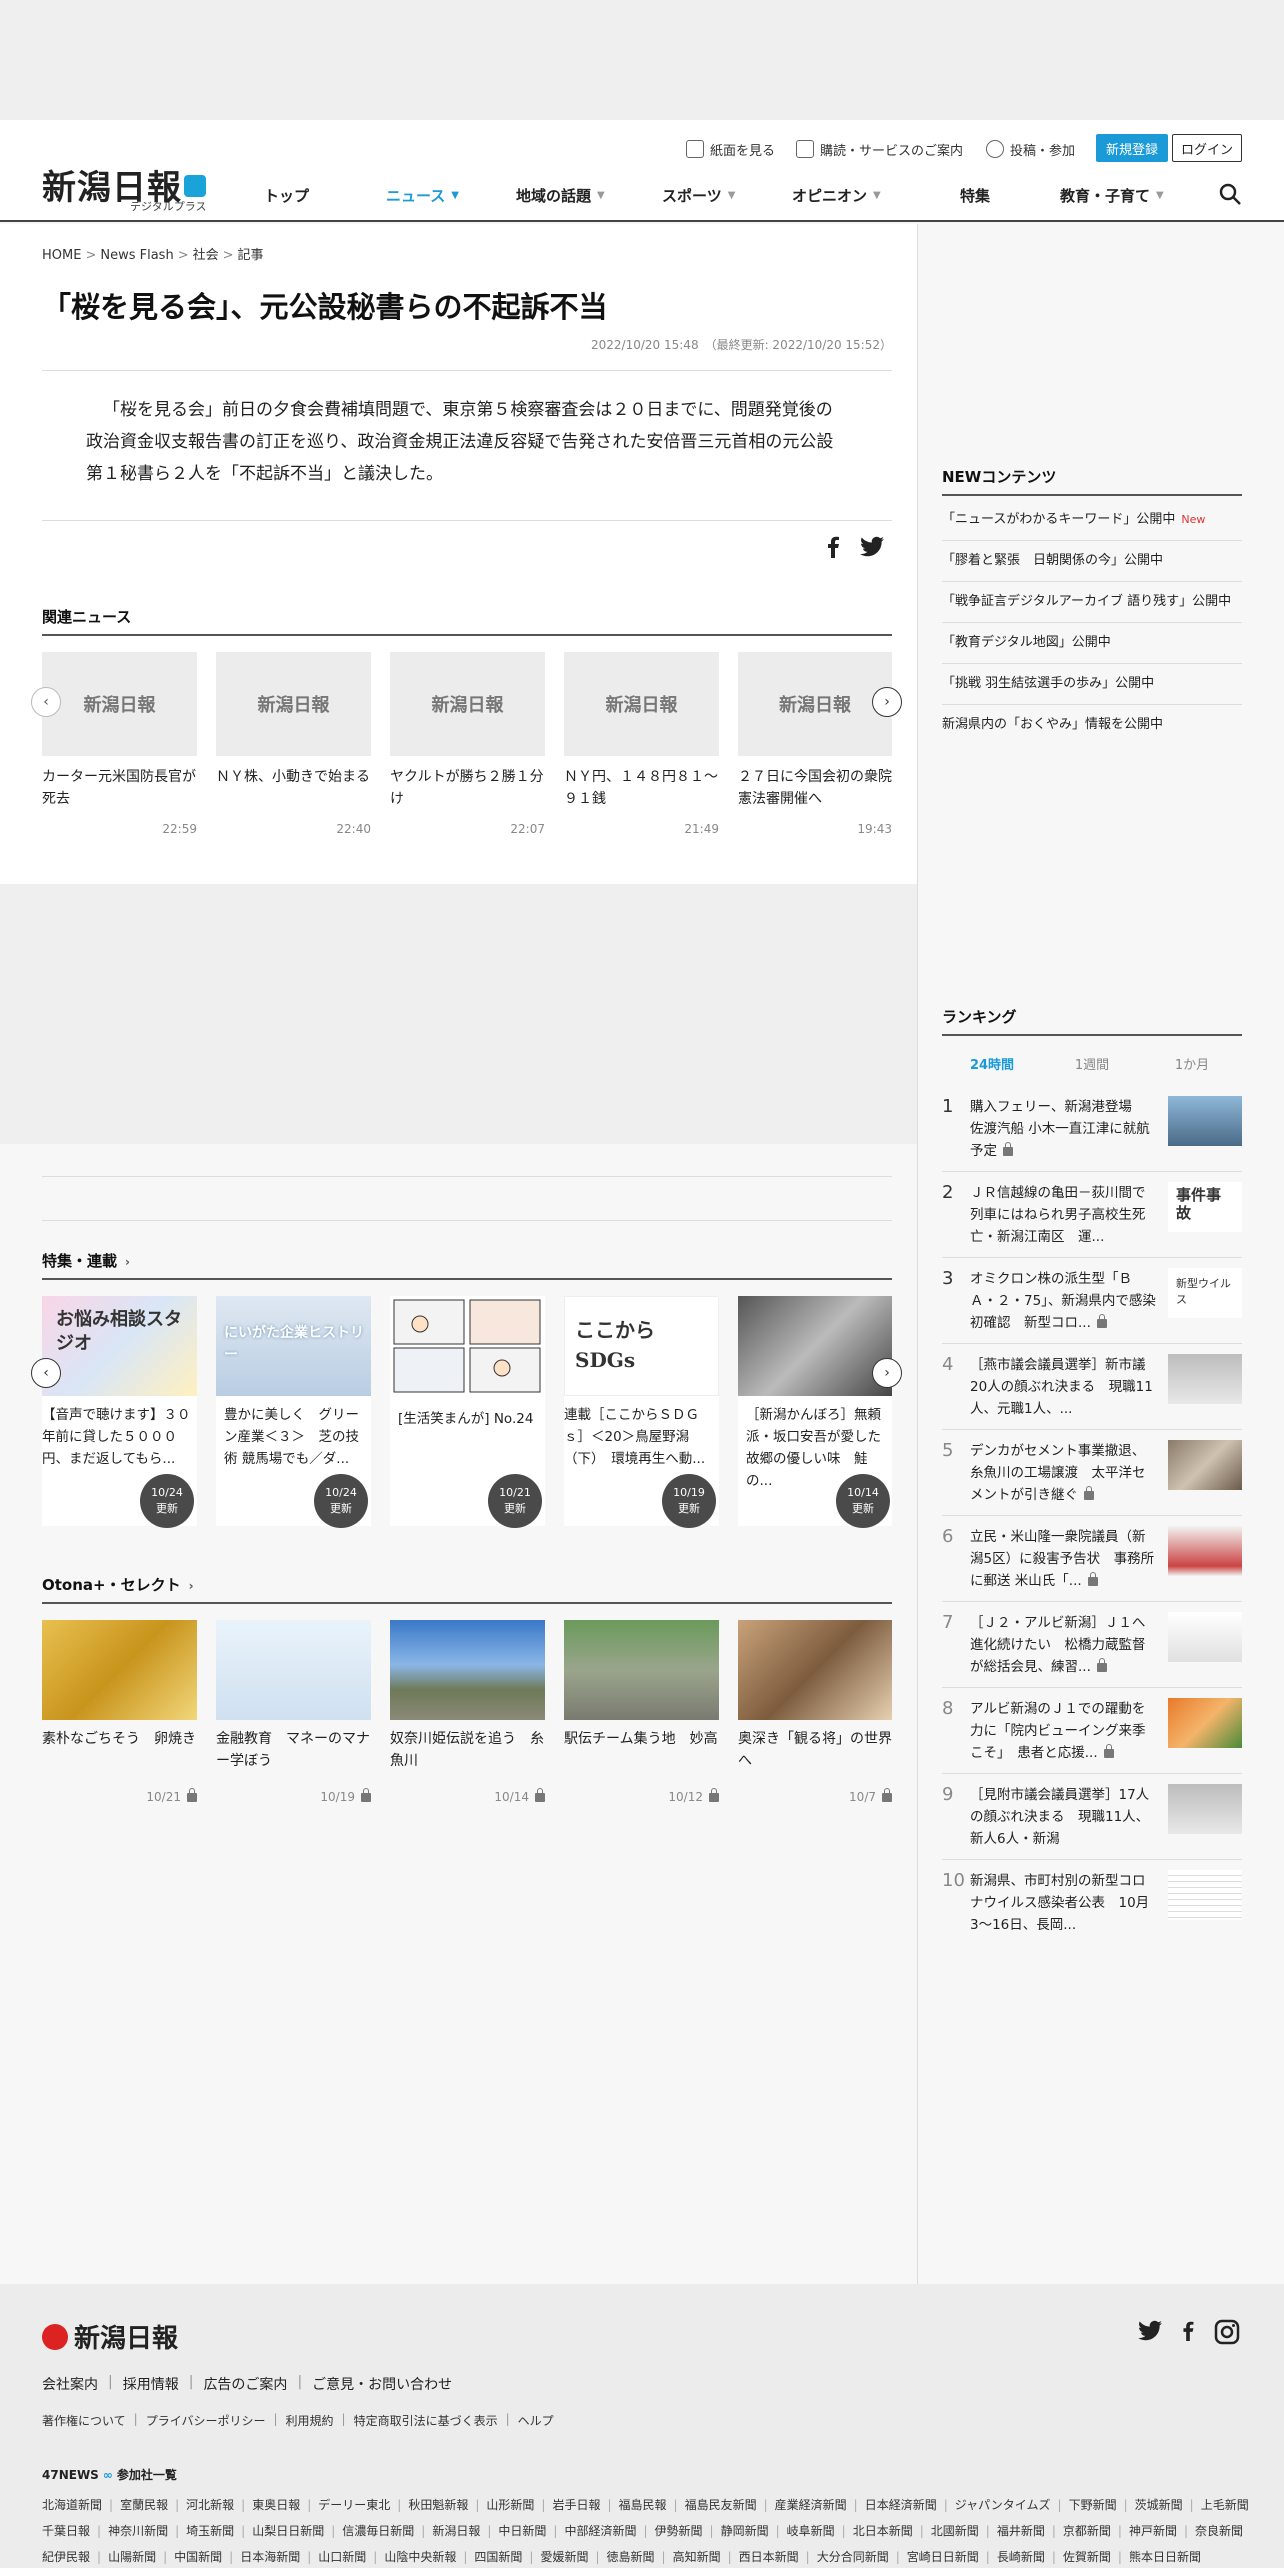  What do you see at coordinates (643, 2505) in the screenshot?
I see `partner-paper-link: 福島民報` at bounding box center [643, 2505].